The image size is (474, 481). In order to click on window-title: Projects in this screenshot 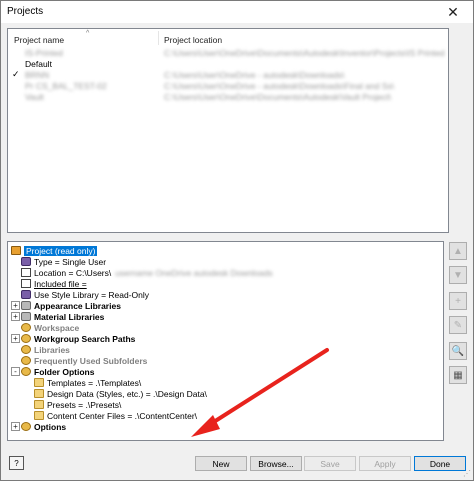, I will do `click(25, 11)`.